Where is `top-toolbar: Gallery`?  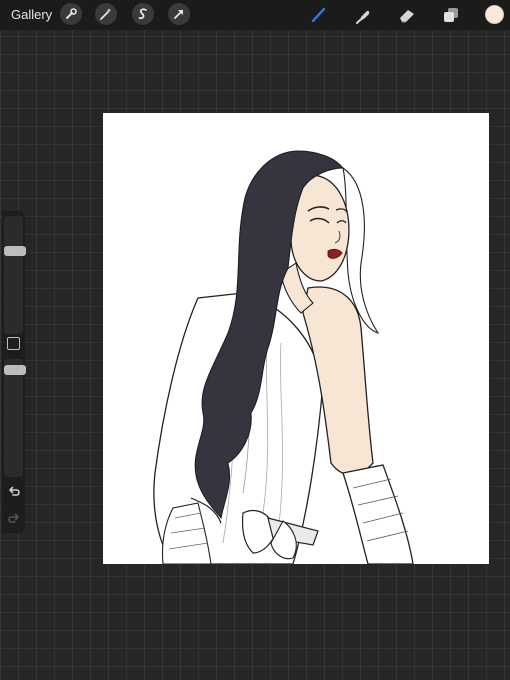 top-toolbar: Gallery is located at coordinates (255, 15).